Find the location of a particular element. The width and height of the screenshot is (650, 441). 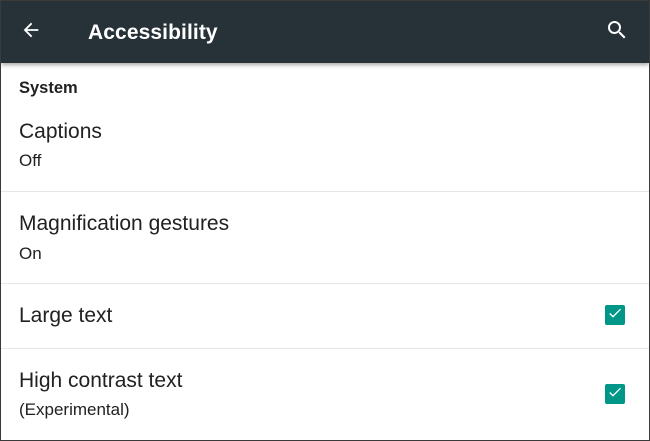

pref-high-contrast-title: High contrast text is located at coordinates (101, 380).